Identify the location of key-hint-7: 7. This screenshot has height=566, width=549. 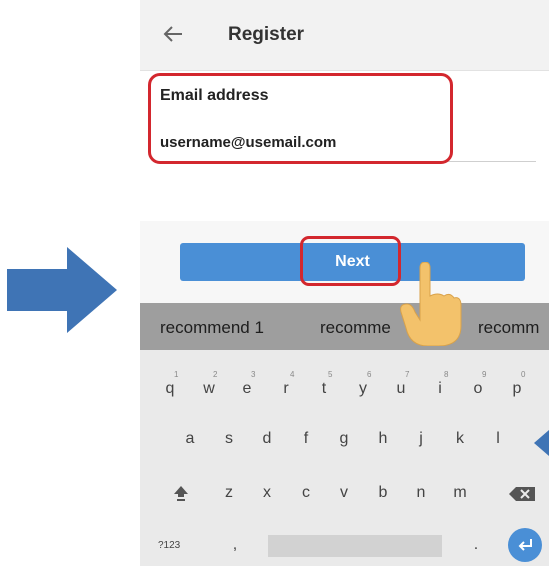
(407, 374).